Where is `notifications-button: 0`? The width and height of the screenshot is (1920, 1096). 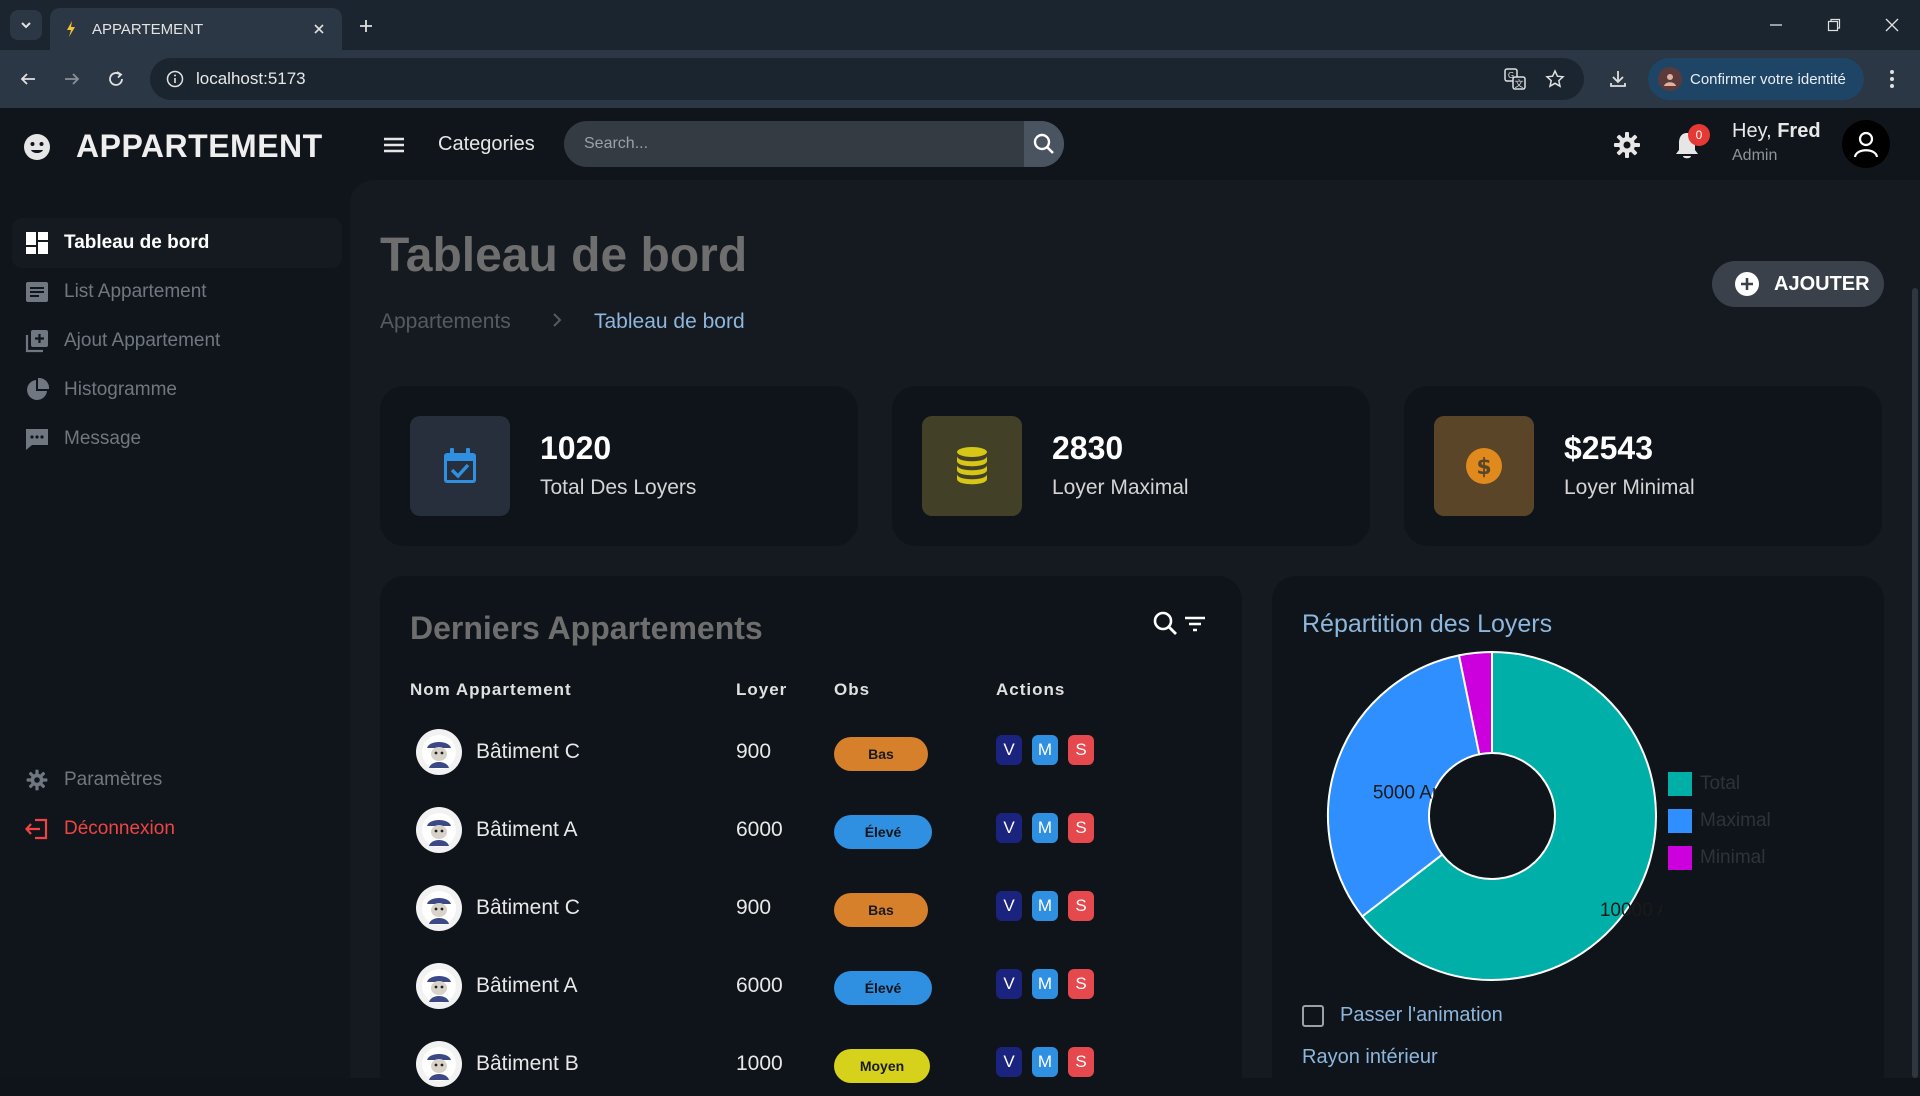
notifications-button: 0 is located at coordinates (1691, 143).